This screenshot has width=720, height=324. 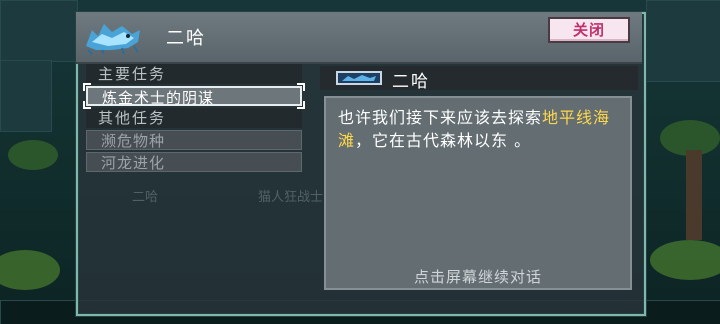 I want to click on dialogue-text-part: ，它在古代森林以东 。, so click(x=443, y=140).